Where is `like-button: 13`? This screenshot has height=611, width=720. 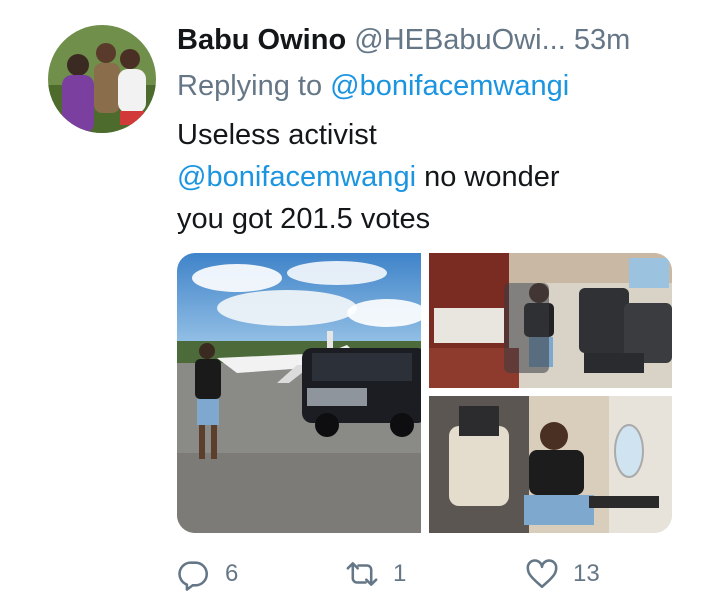
like-button: 13 is located at coordinates (562, 574).